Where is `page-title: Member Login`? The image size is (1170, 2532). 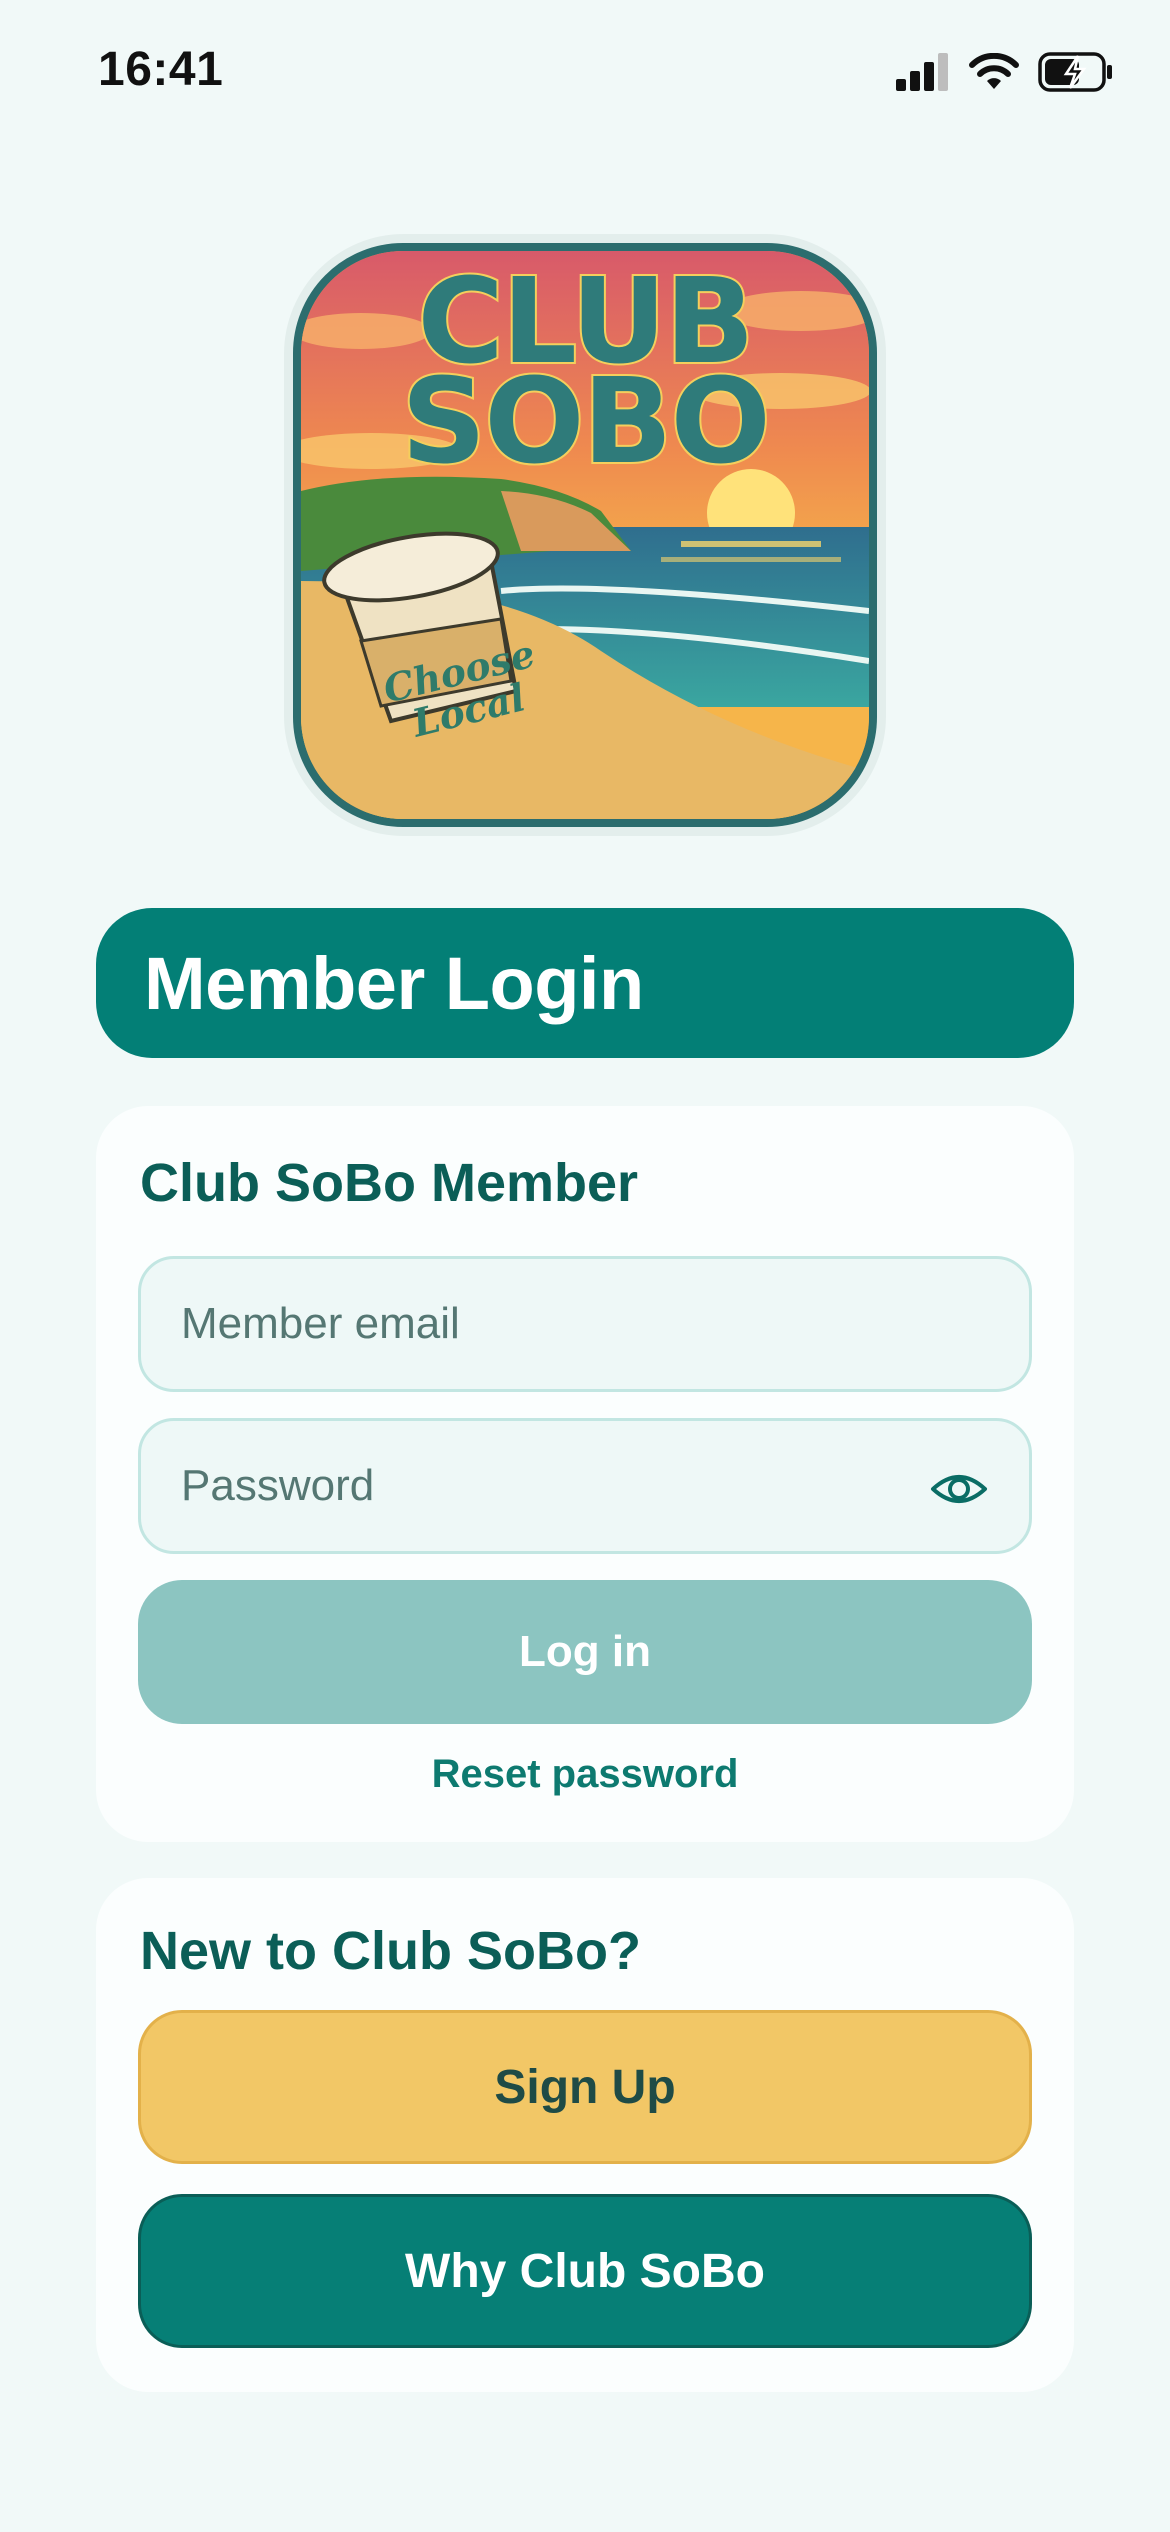
page-title: Member Login is located at coordinates (394, 983).